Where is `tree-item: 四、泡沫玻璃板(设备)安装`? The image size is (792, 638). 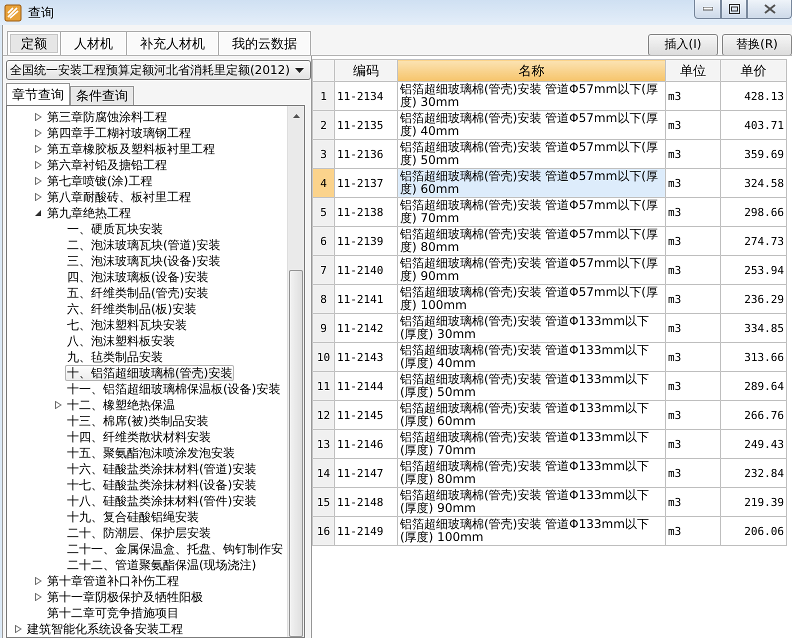
tree-item: 四、泡沫玻璃板(设备)安装 is located at coordinates (137, 277).